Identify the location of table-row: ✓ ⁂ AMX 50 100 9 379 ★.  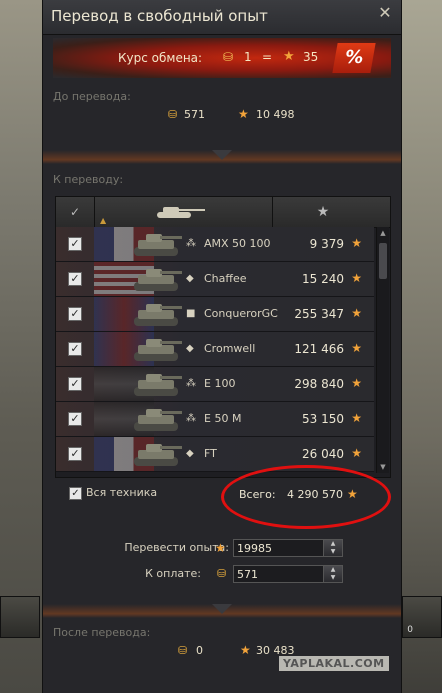
(215, 244).